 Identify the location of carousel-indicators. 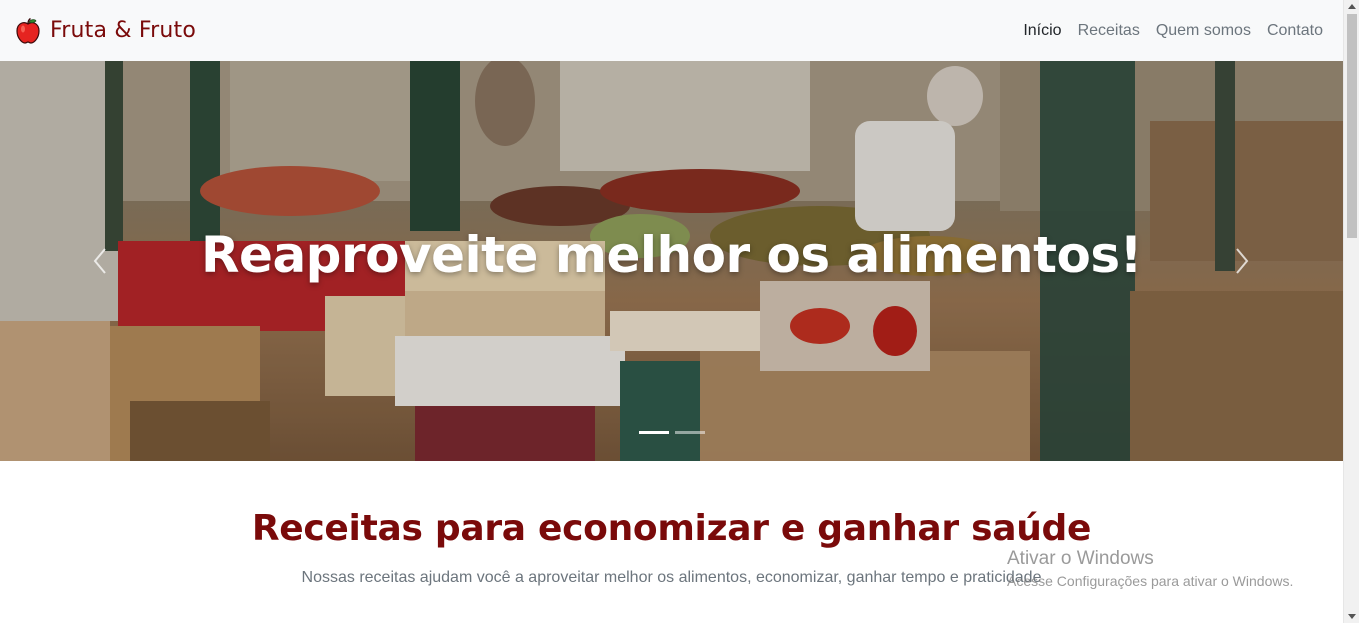
(672, 432).